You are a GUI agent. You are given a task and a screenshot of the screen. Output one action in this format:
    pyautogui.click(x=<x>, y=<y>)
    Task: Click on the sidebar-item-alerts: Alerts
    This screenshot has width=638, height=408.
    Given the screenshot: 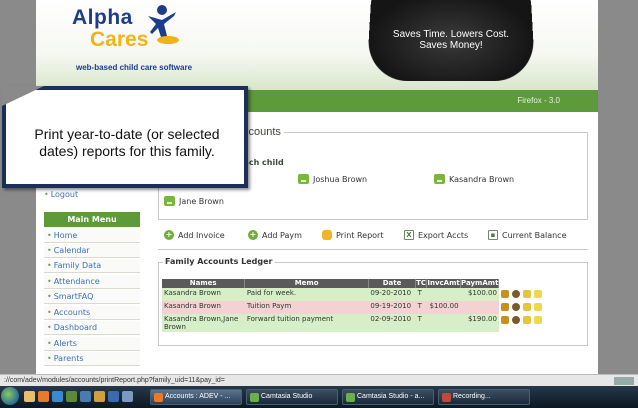 What is the action you would take?
    pyautogui.click(x=92, y=344)
    